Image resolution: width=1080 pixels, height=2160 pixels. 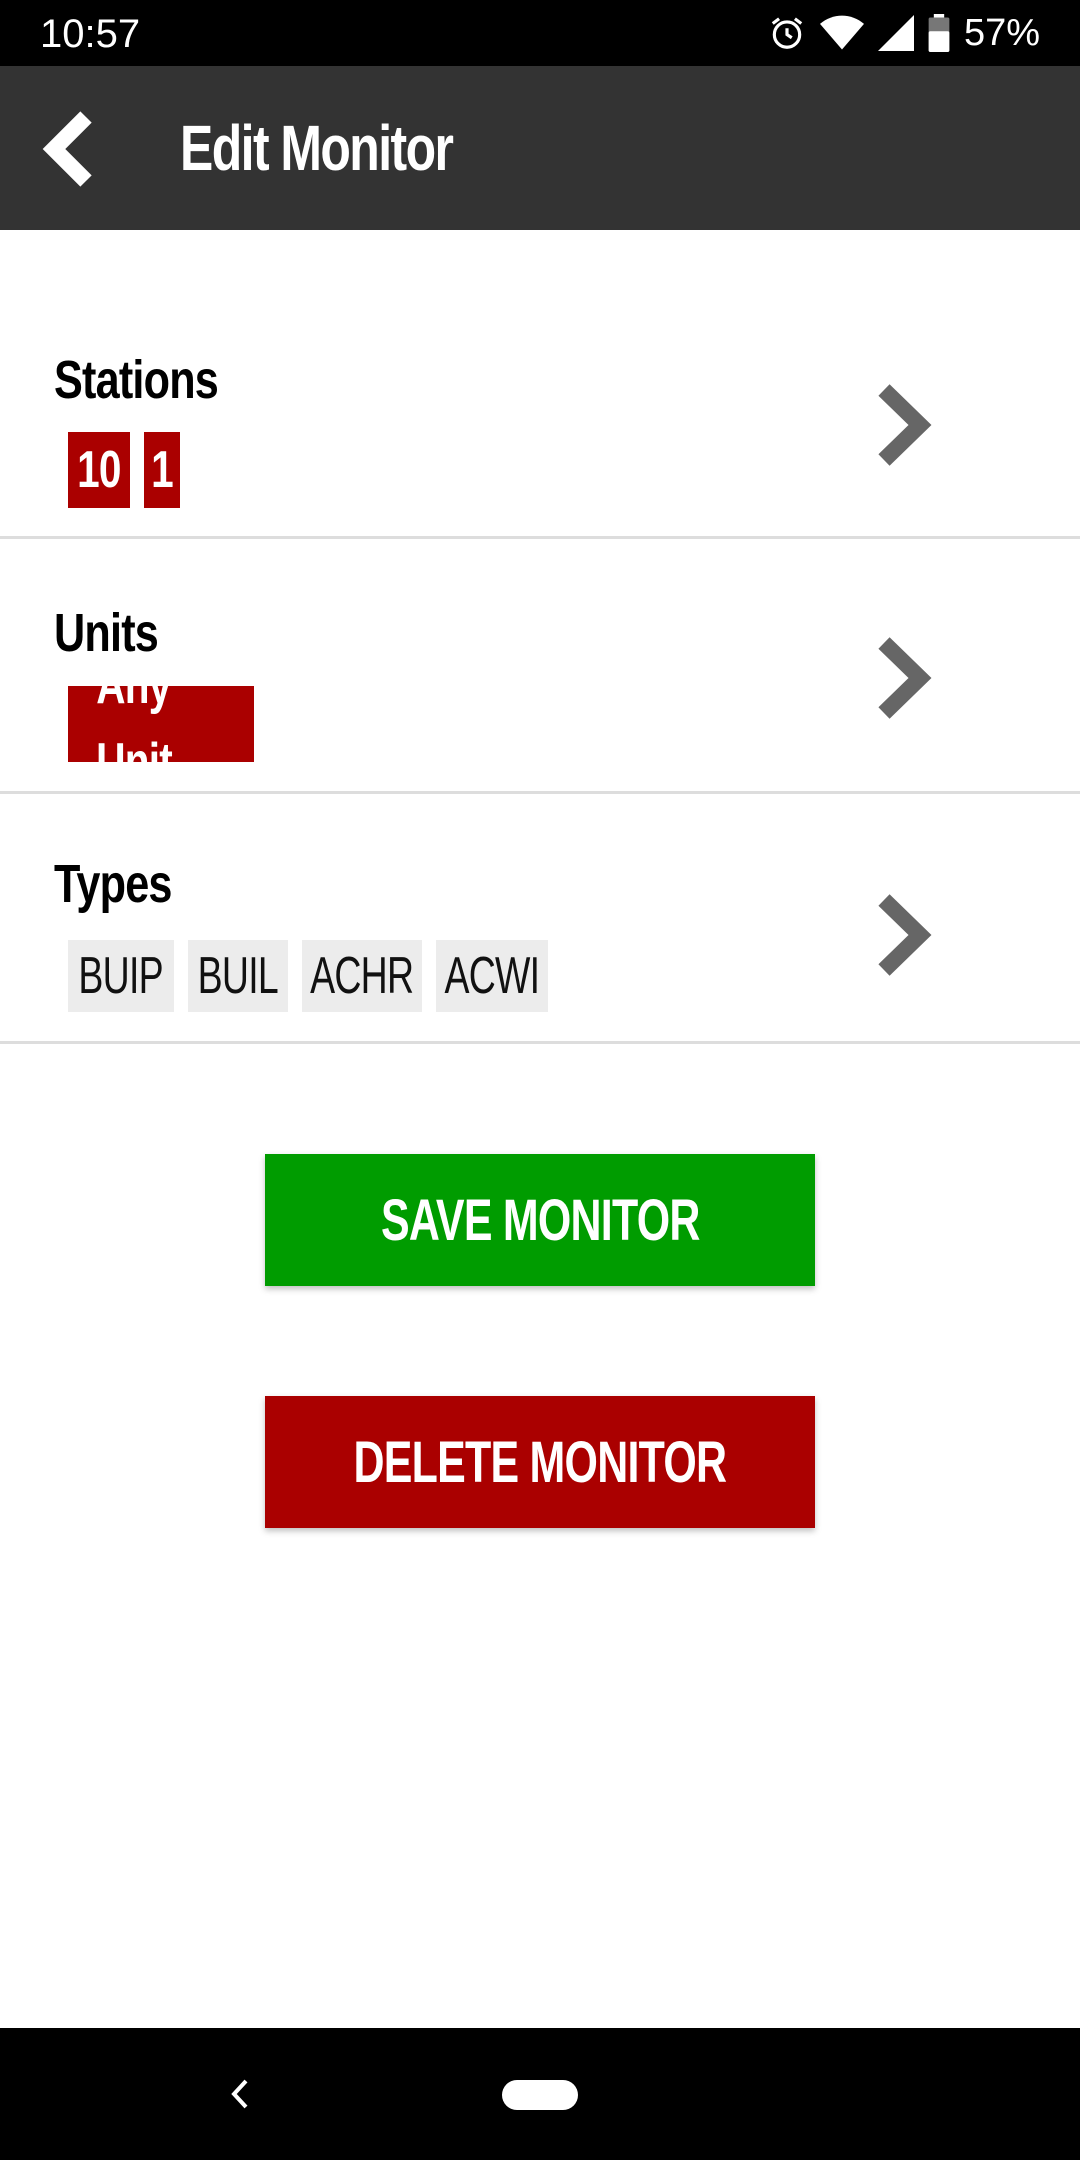 I want to click on types-label: Types, so click(x=113, y=884).